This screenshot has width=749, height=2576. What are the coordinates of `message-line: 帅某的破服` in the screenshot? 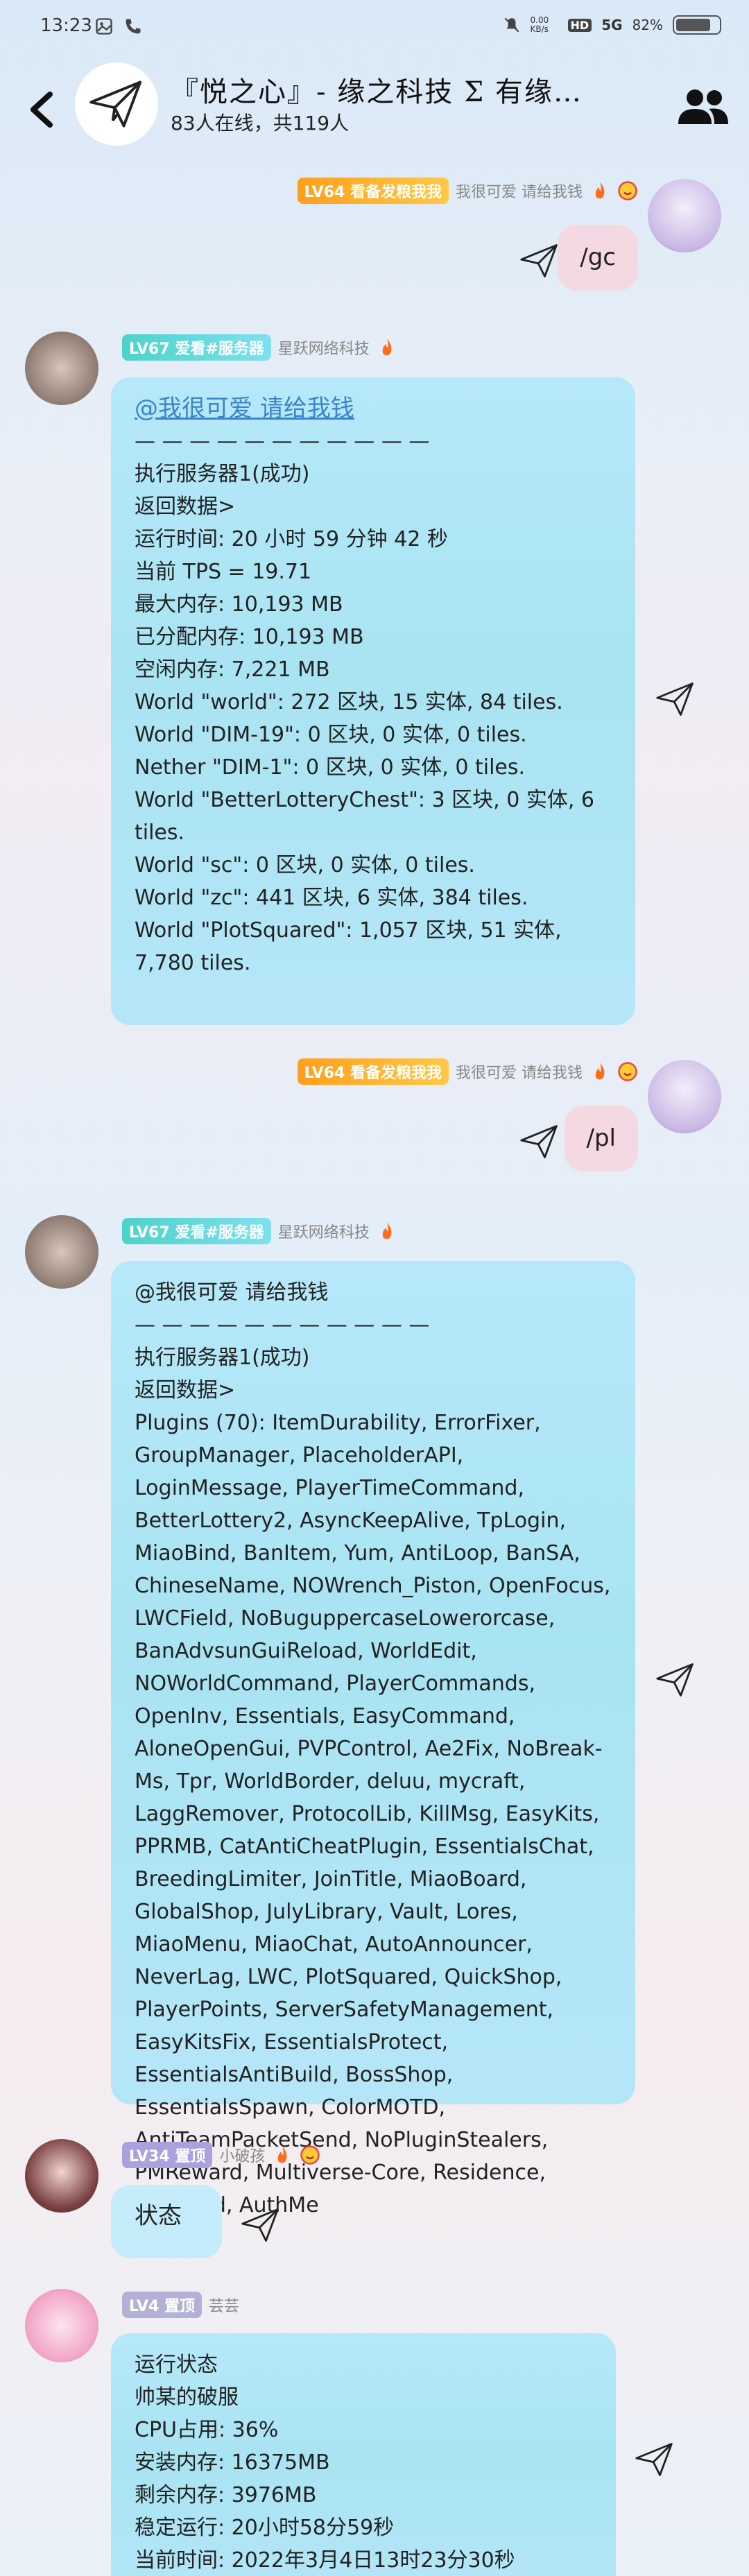 It's located at (187, 2397).